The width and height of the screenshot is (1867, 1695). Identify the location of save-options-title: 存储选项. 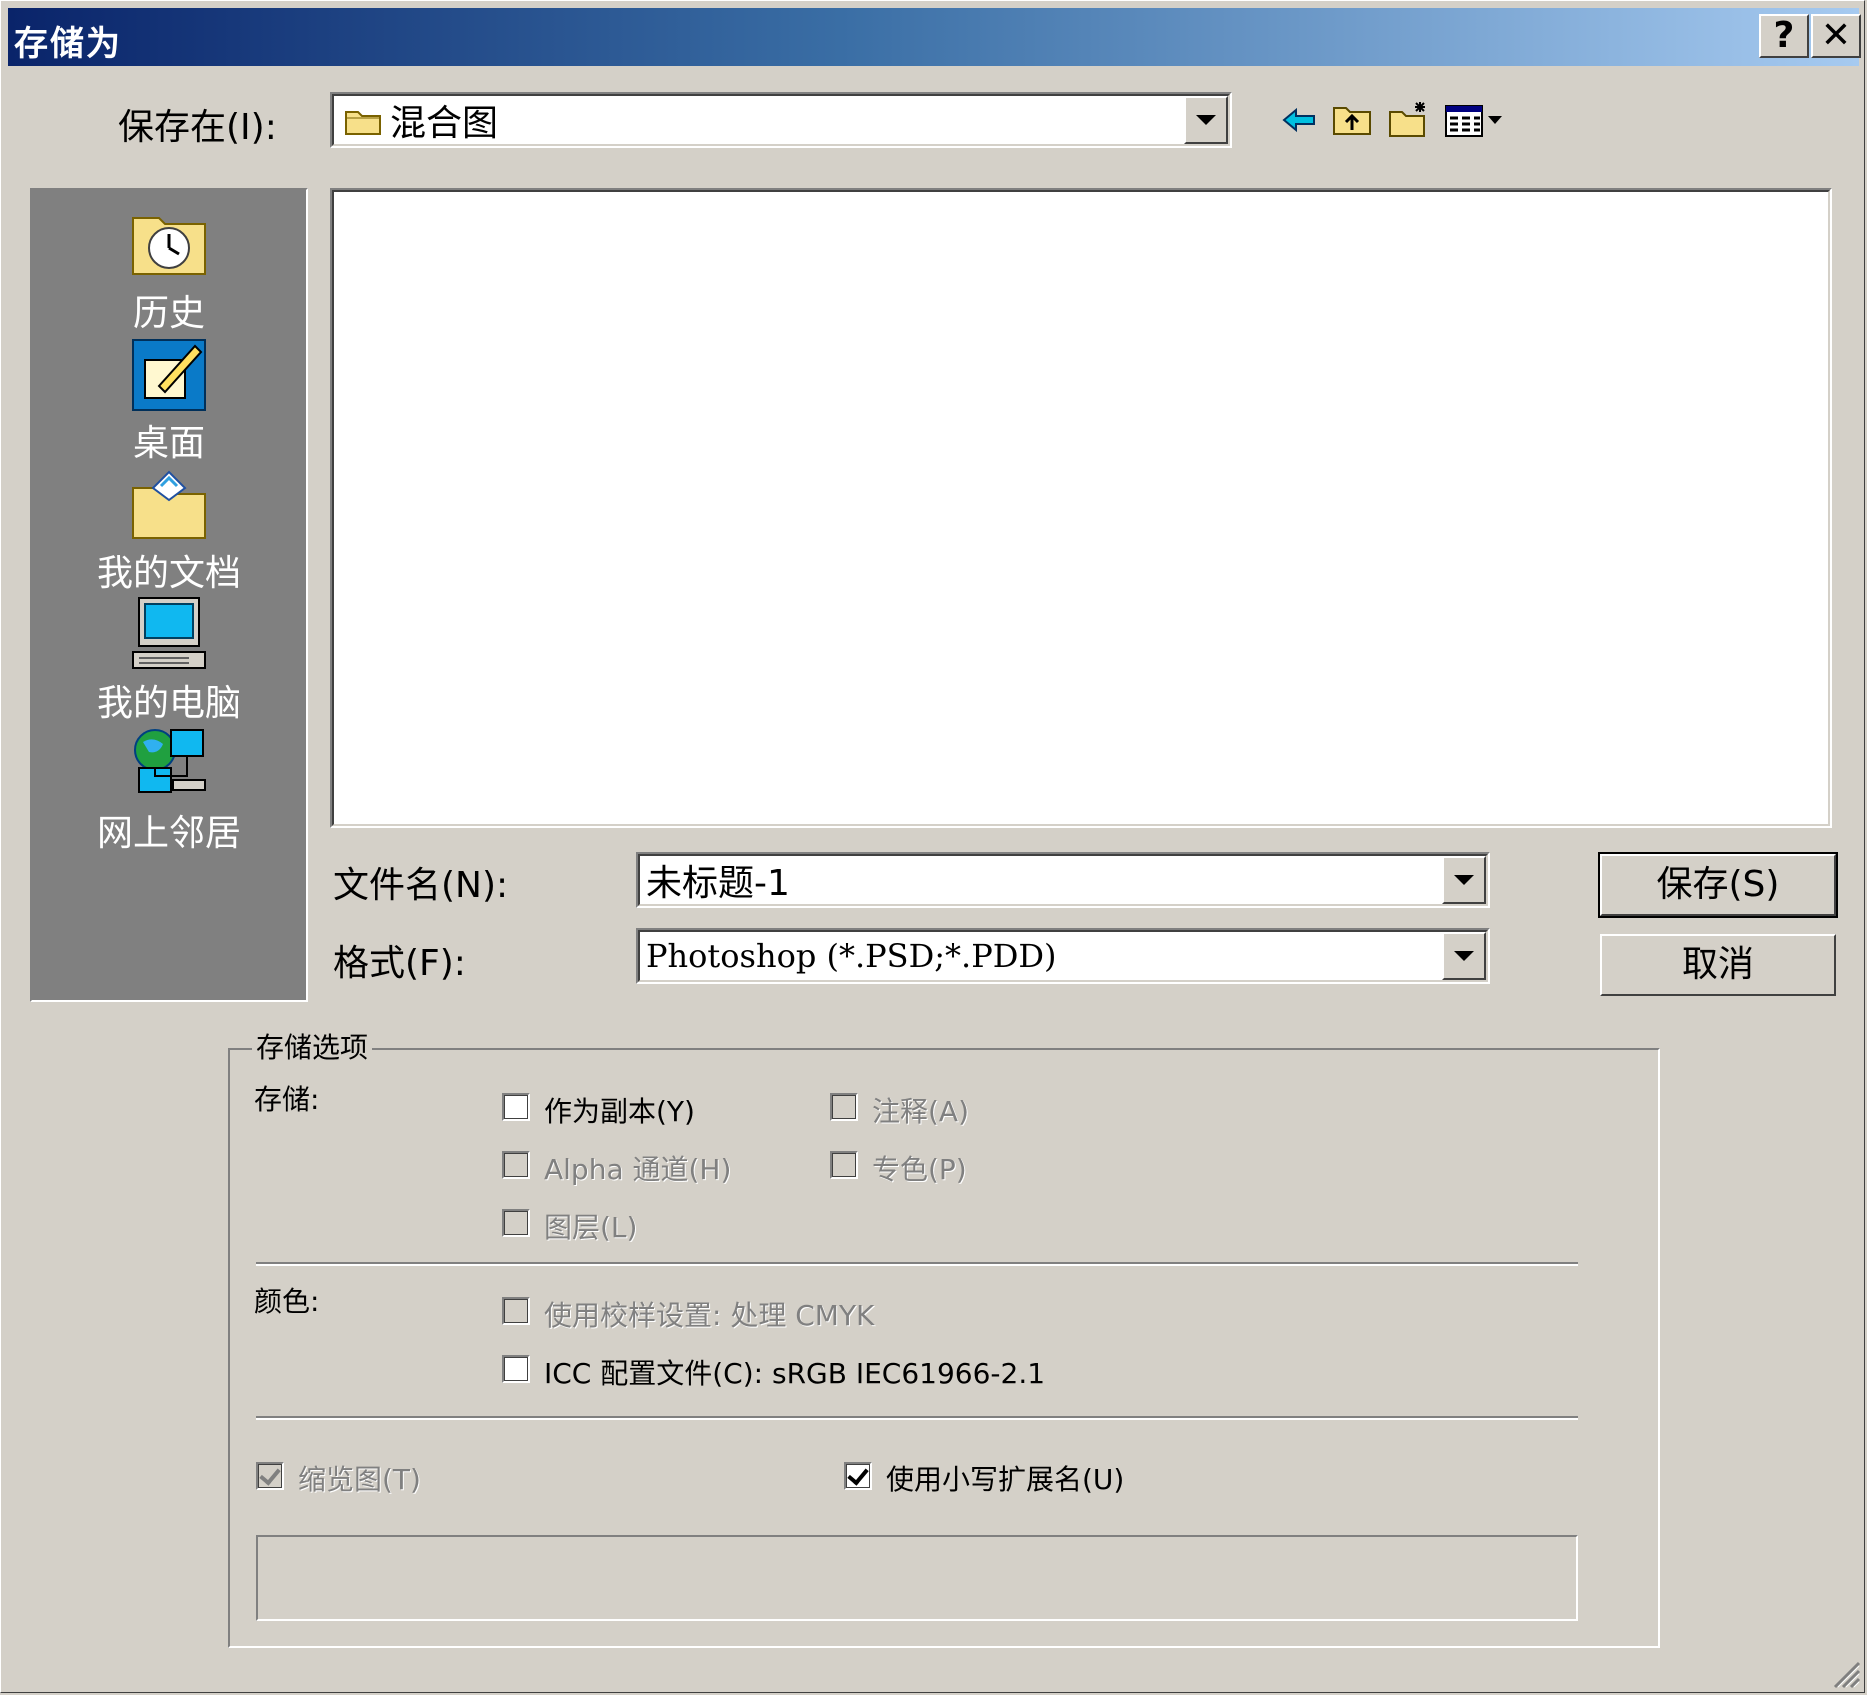
(312, 1046).